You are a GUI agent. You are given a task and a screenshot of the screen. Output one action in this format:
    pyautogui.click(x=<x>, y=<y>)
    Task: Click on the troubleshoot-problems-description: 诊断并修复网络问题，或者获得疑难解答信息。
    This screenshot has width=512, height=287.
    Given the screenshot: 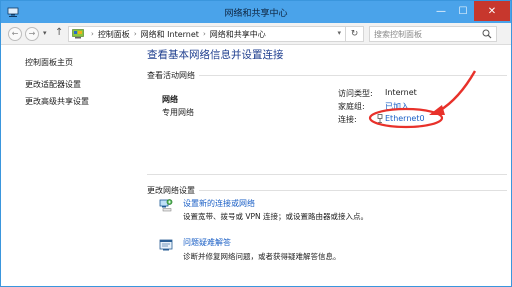 What is the action you would take?
    pyautogui.click(x=262, y=256)
    